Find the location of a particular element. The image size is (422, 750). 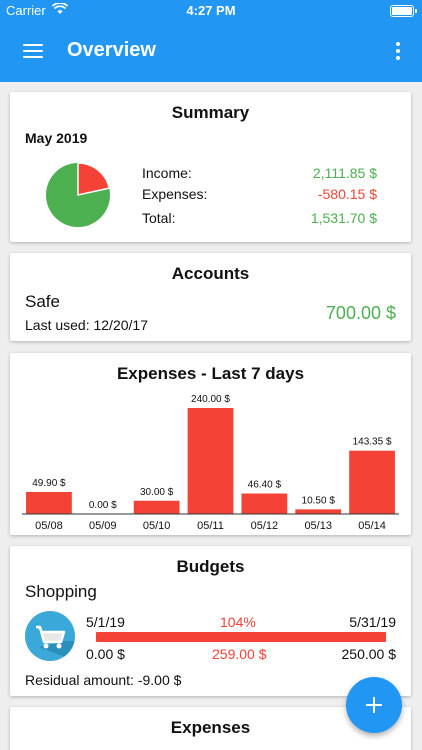

budget-name: Shopping is located at coordinates (61, 591).